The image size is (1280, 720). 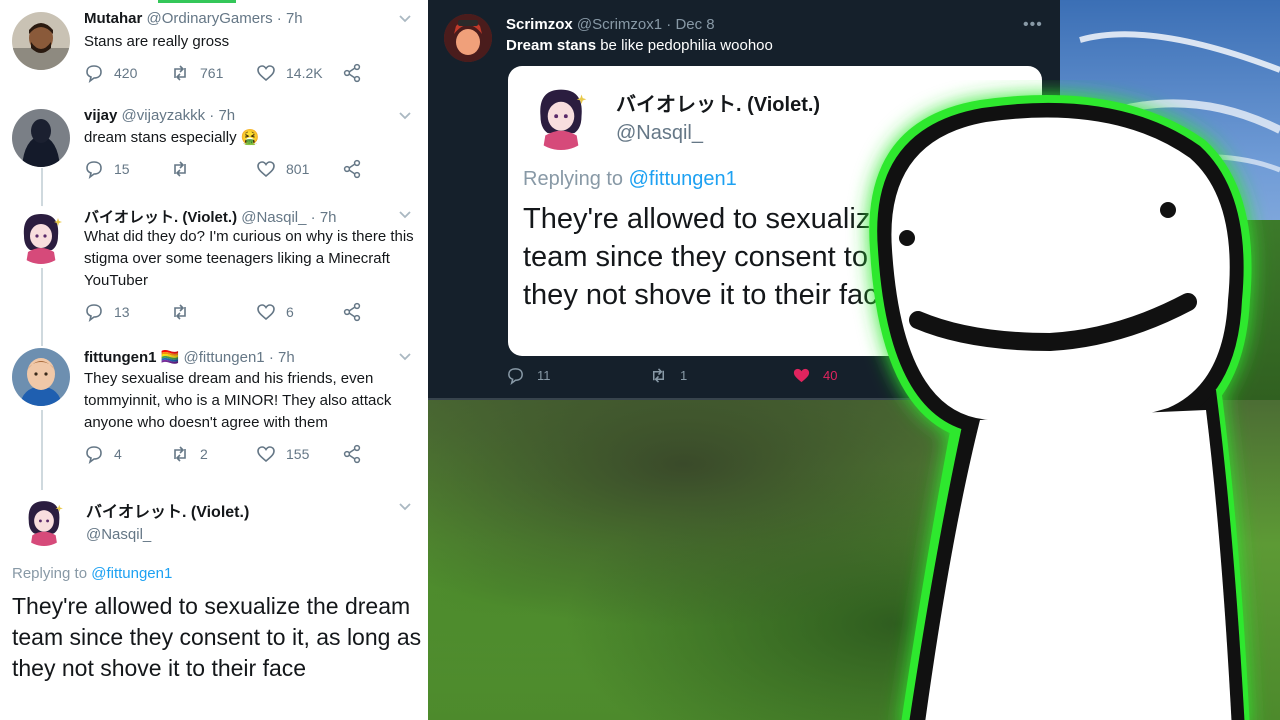 I want to click on author-handle: @vijayzakkk, so click(x=164, y=115).